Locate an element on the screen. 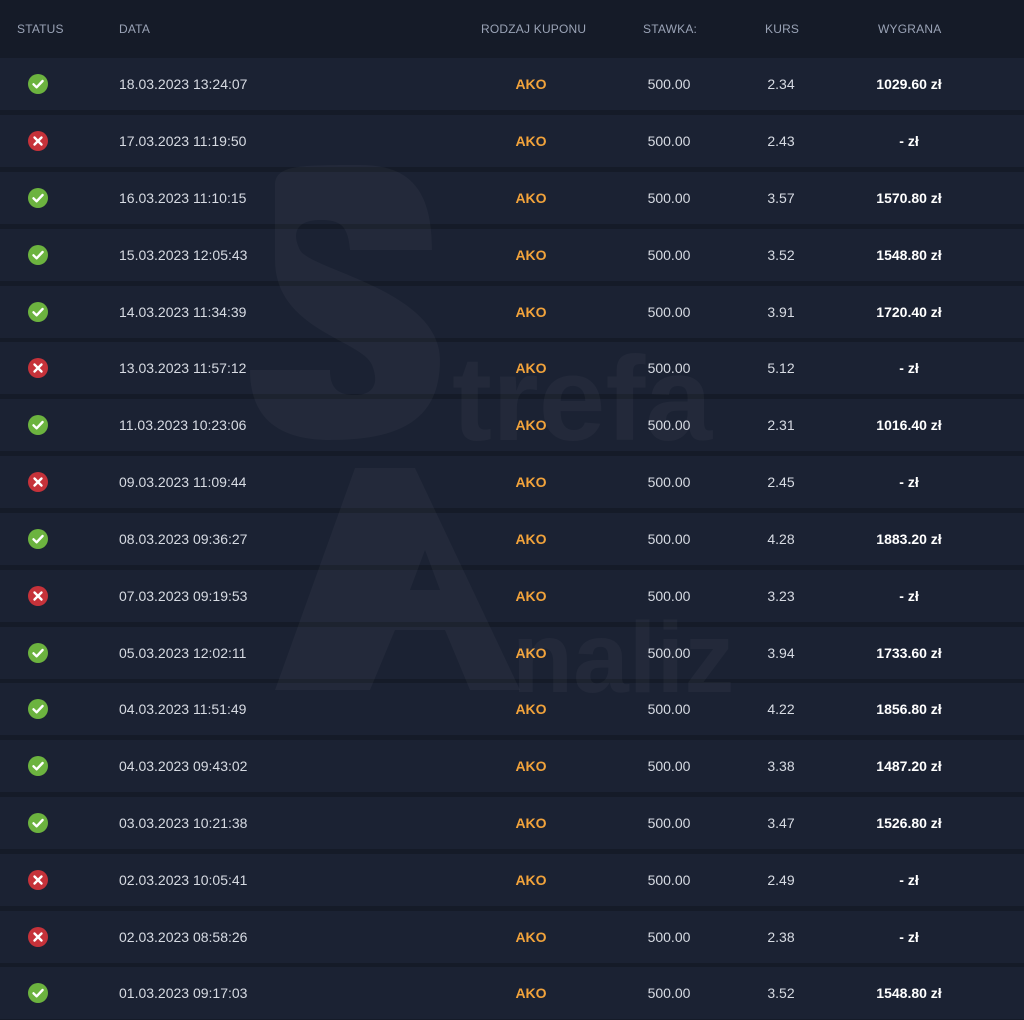 The image size is (1024, 1020). odds-cell: 3.47 is located at coordinates (781, 823).